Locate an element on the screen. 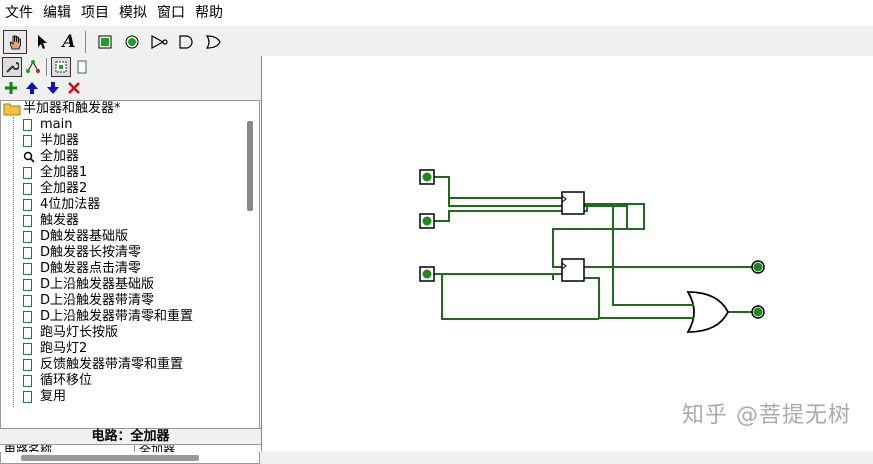 This screenshot has height=464, width=873. tree-item-label: D触发器点击清零 is located at coordinates (91, 268).